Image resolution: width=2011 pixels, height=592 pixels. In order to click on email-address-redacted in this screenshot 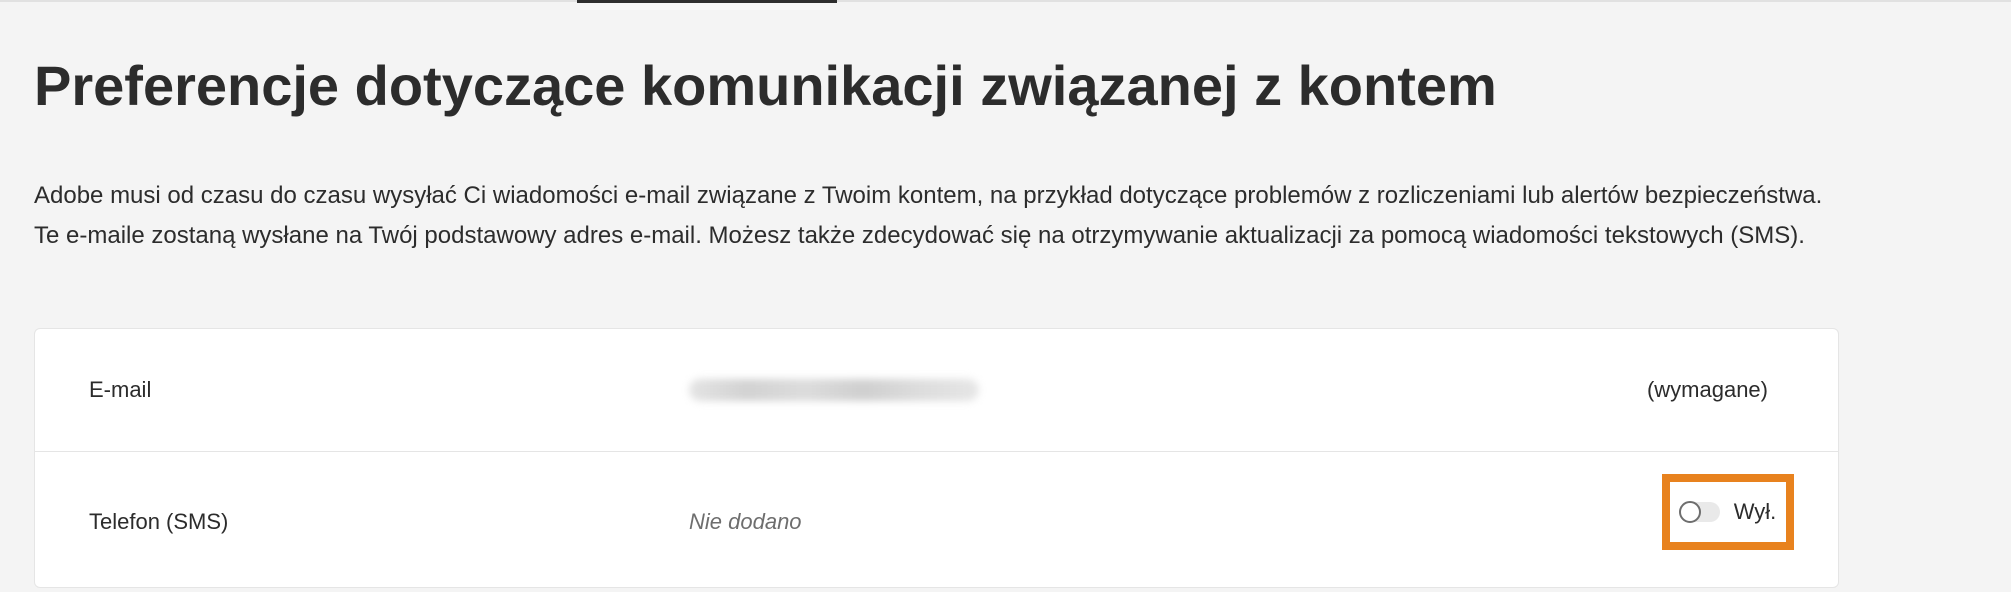, I will do `click(834, 390)`.